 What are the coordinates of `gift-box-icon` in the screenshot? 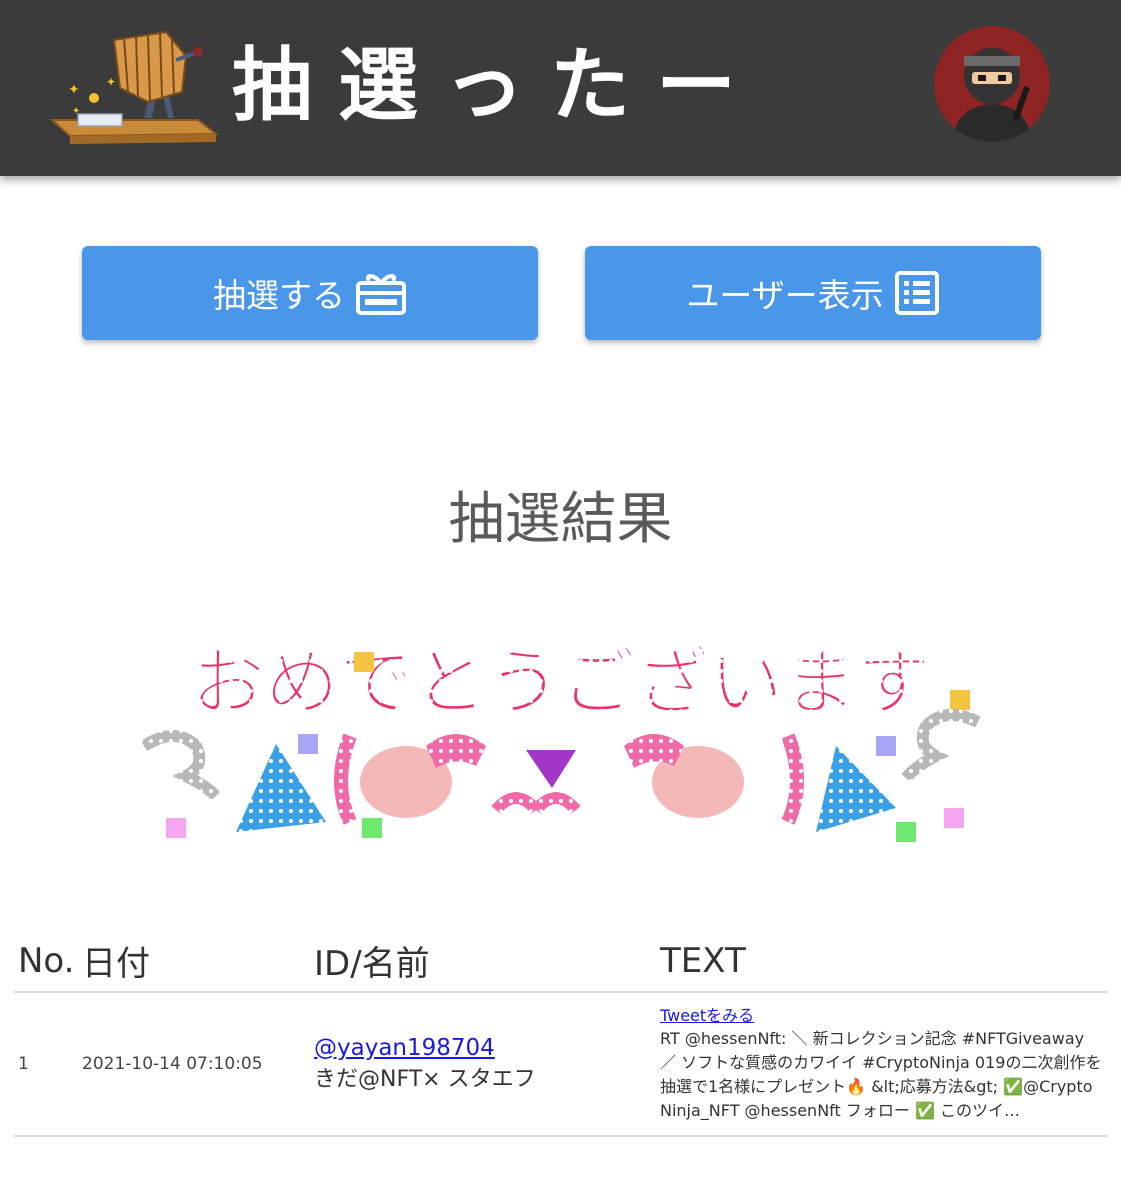 It's located at (381, 293).